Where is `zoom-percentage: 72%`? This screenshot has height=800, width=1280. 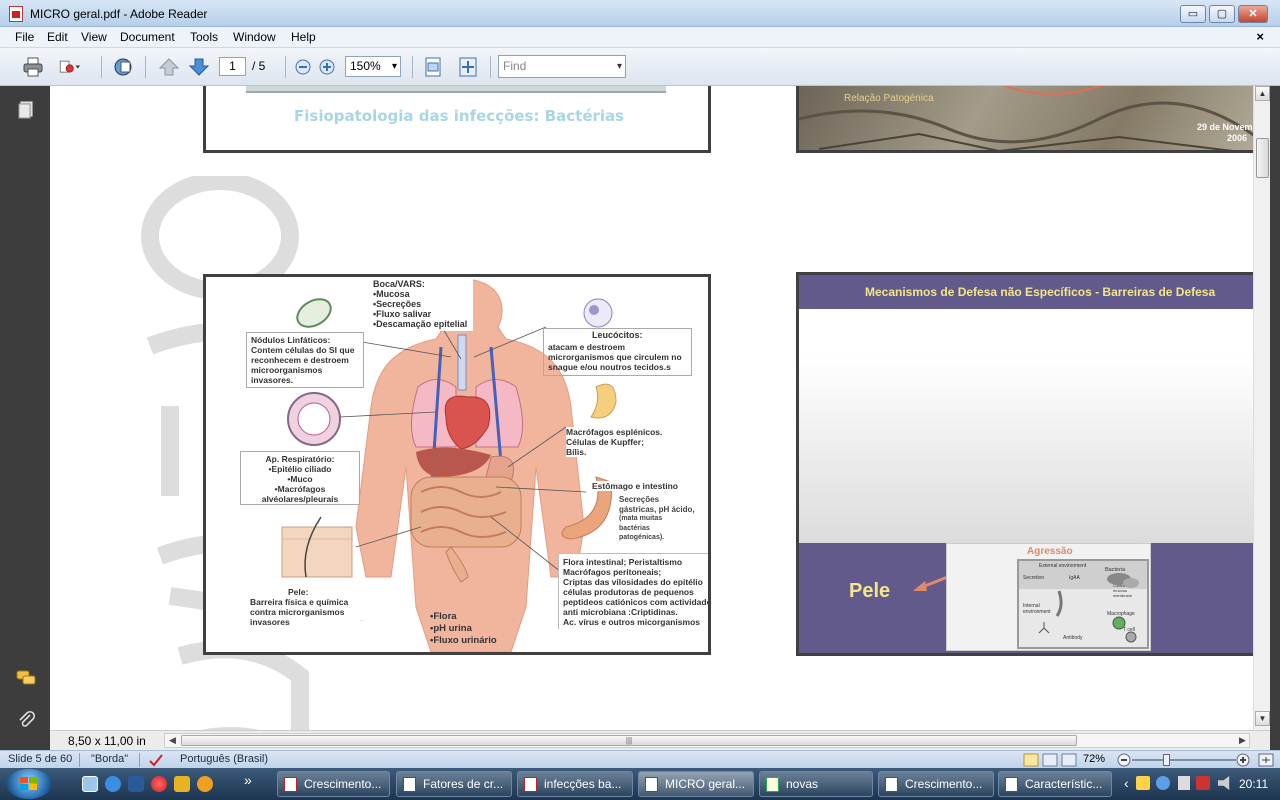 zoom-percentage: 72% is located at coordinates (1094, 759).